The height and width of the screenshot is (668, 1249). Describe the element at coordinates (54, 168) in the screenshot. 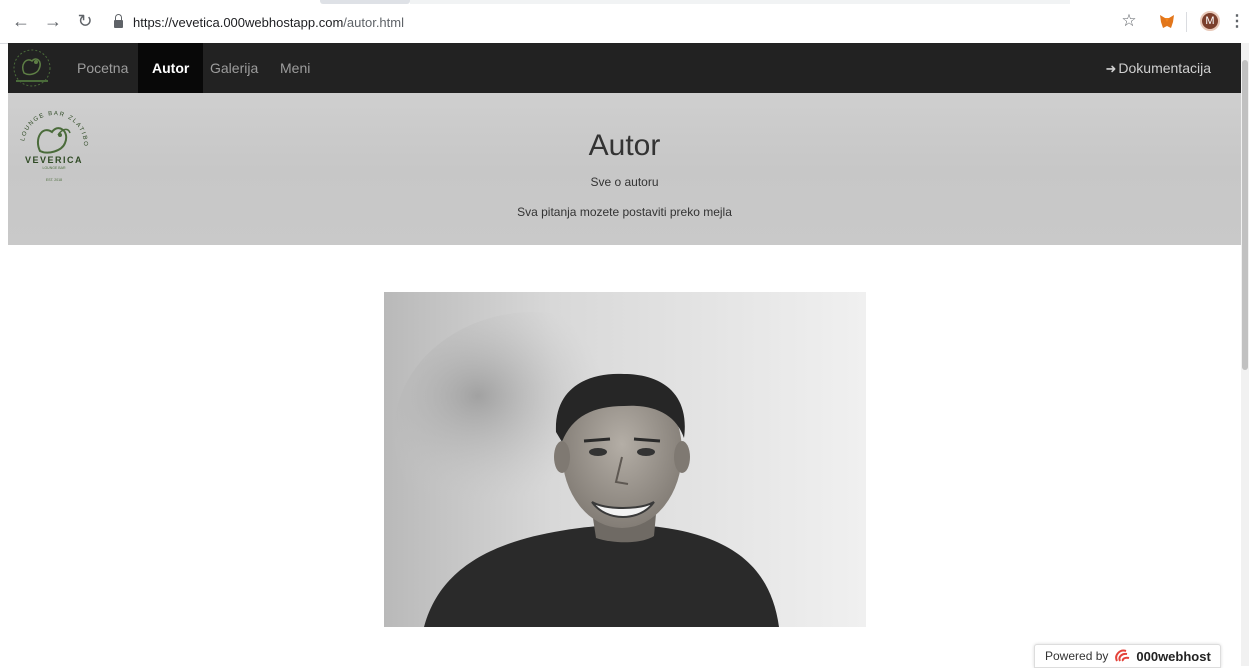

I see `svg-text: LOUNGE BAR` at that location.